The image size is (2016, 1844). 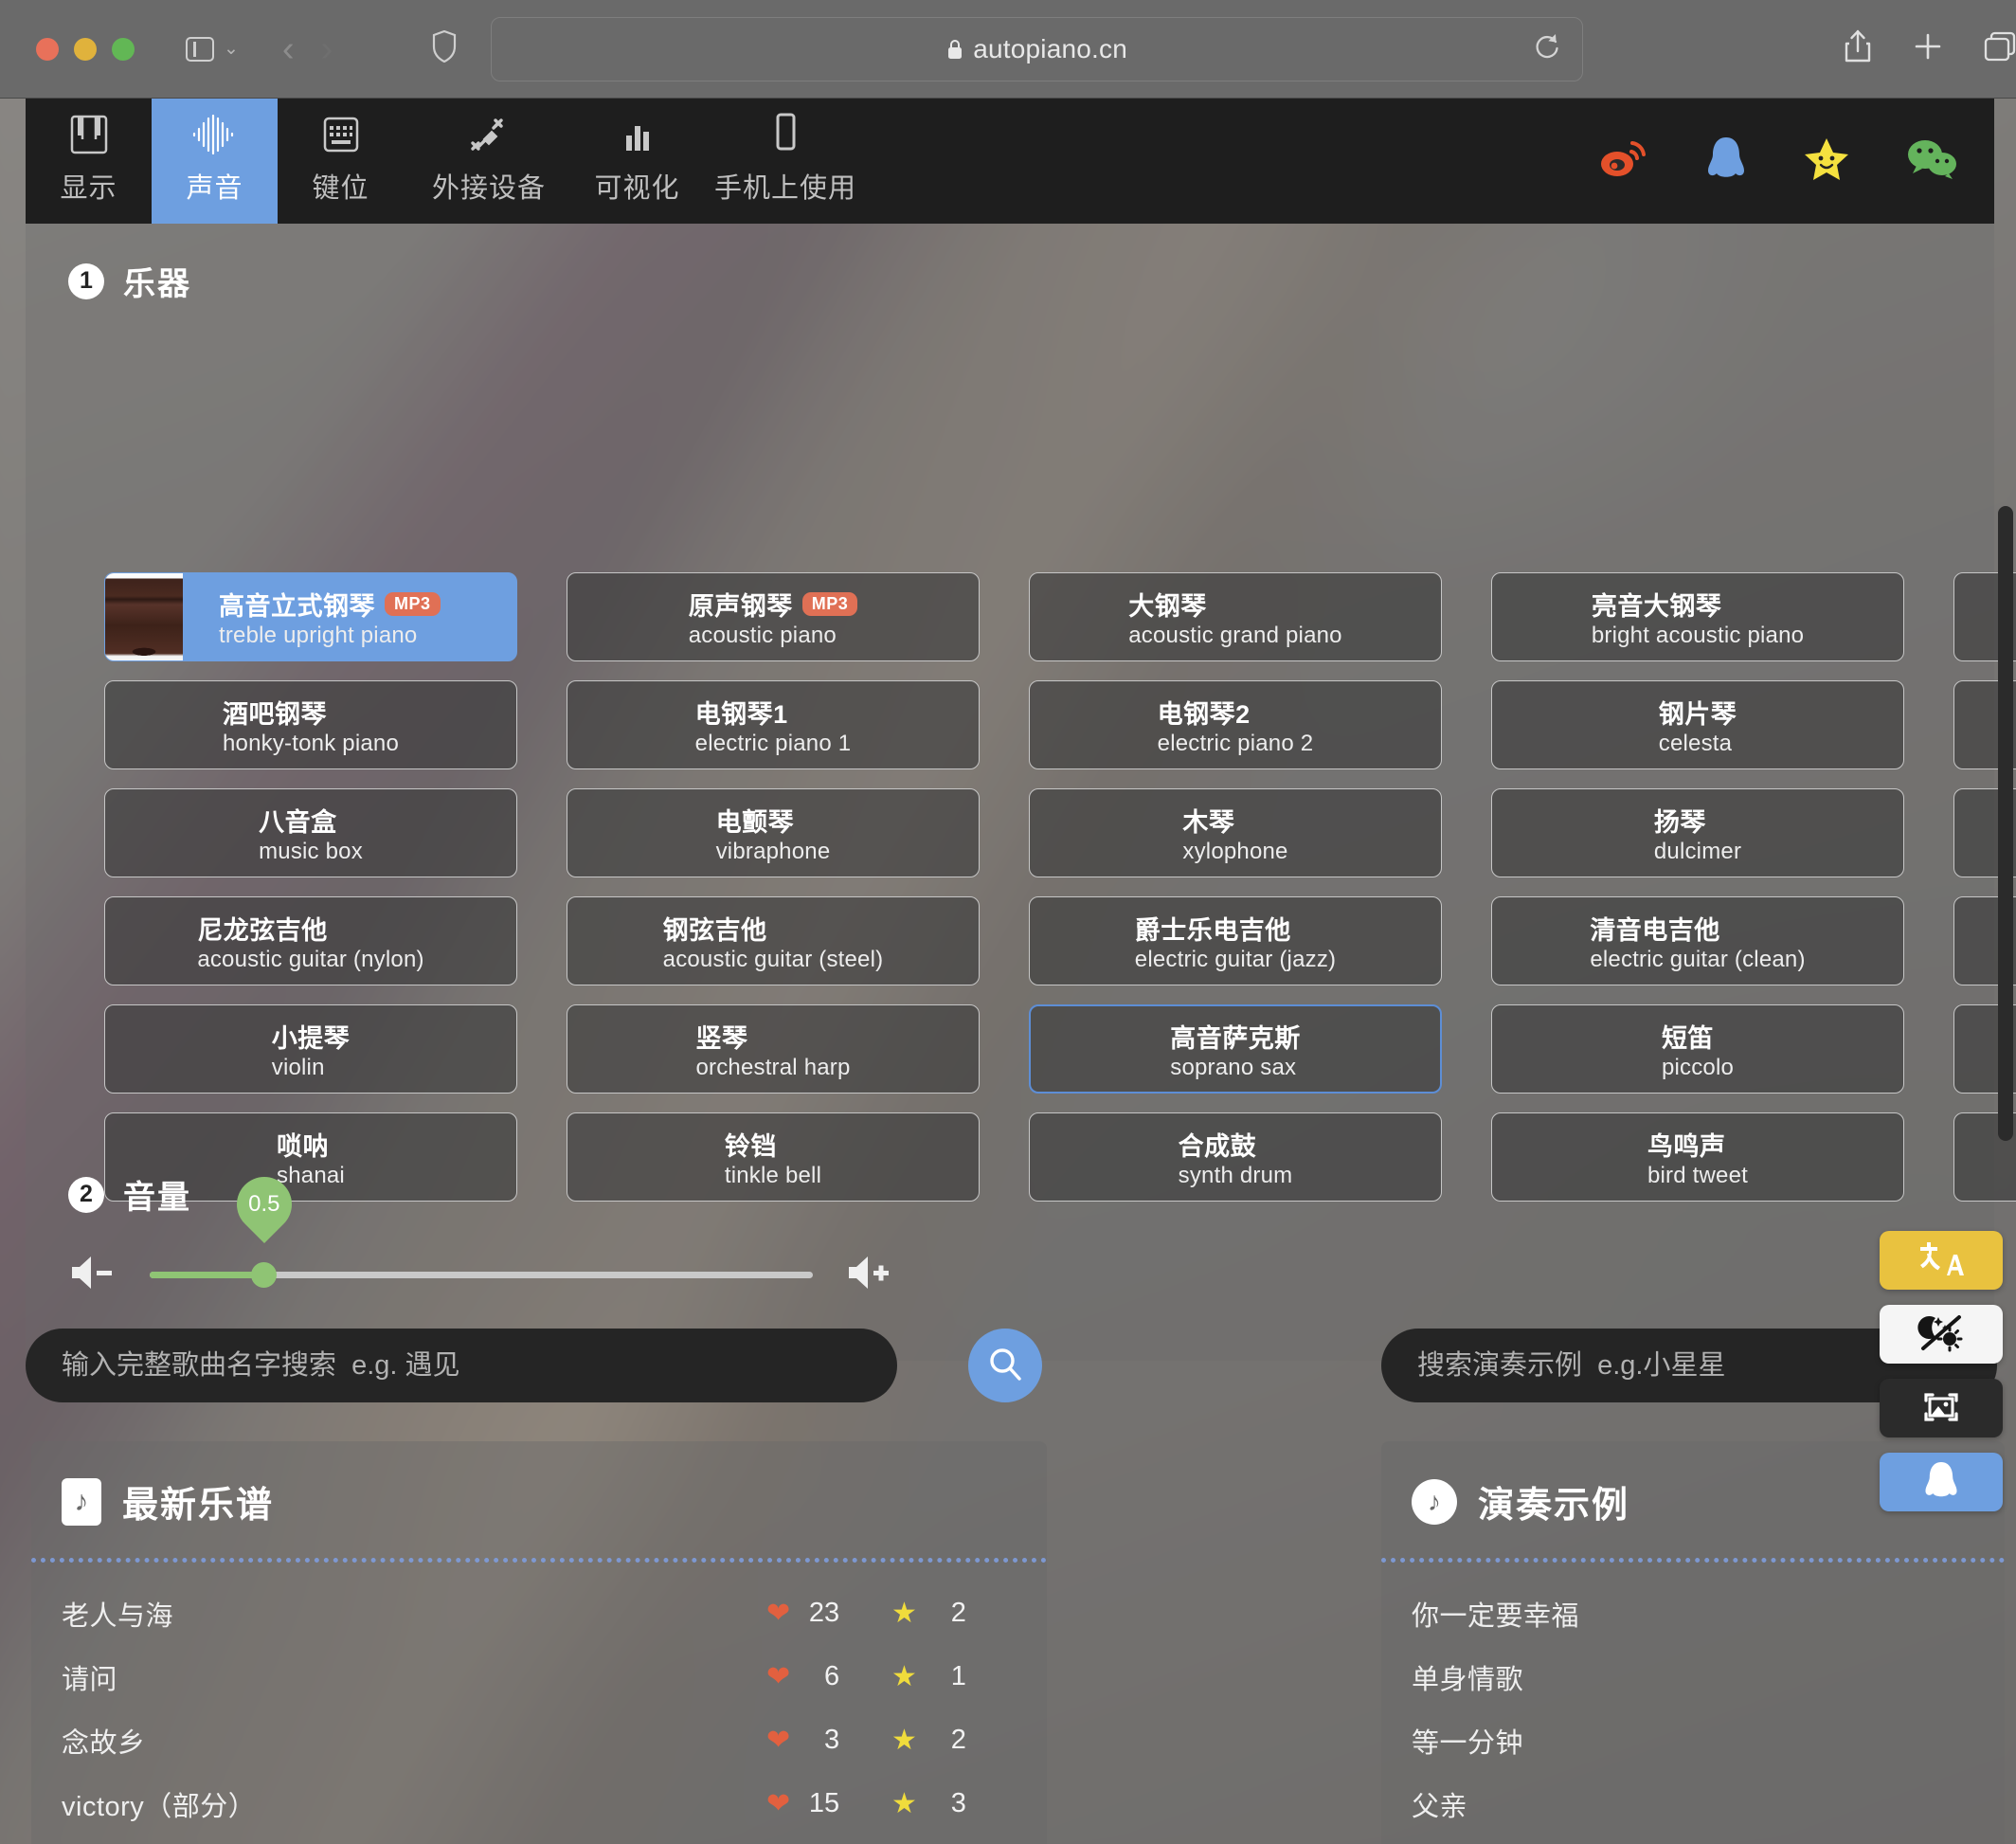 What do you see at coordinates (773, 724) in the screenshot?
I see `instrument-card: 电钢琴1 electric piano 1` at bounding box center [773, 724].